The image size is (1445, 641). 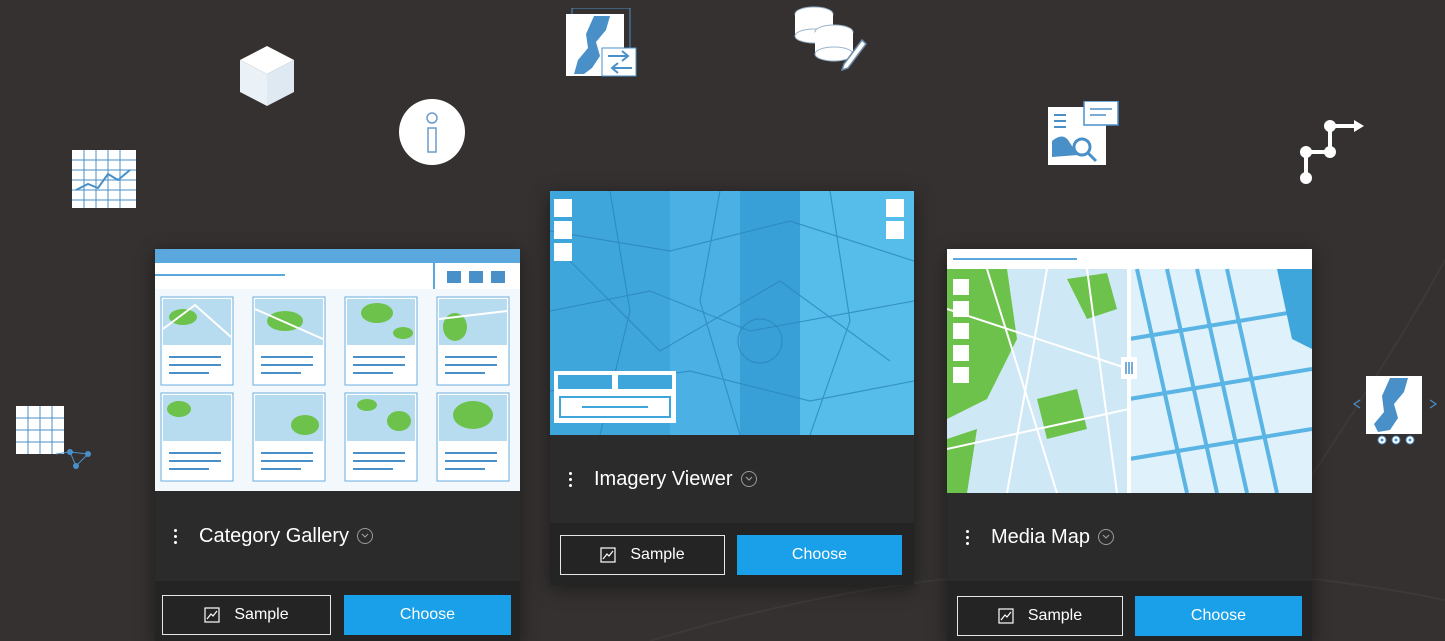 I want to click on card-title-row: Category Gallery, so click(x=337, y=536).